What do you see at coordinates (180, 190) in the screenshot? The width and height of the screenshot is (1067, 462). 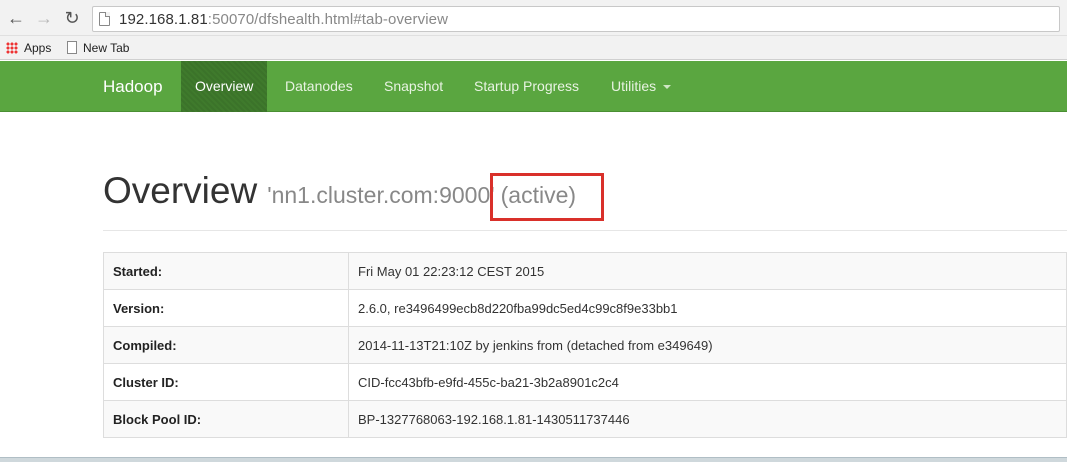 I see `page-title: Overview` at bounding box center [180, 190].